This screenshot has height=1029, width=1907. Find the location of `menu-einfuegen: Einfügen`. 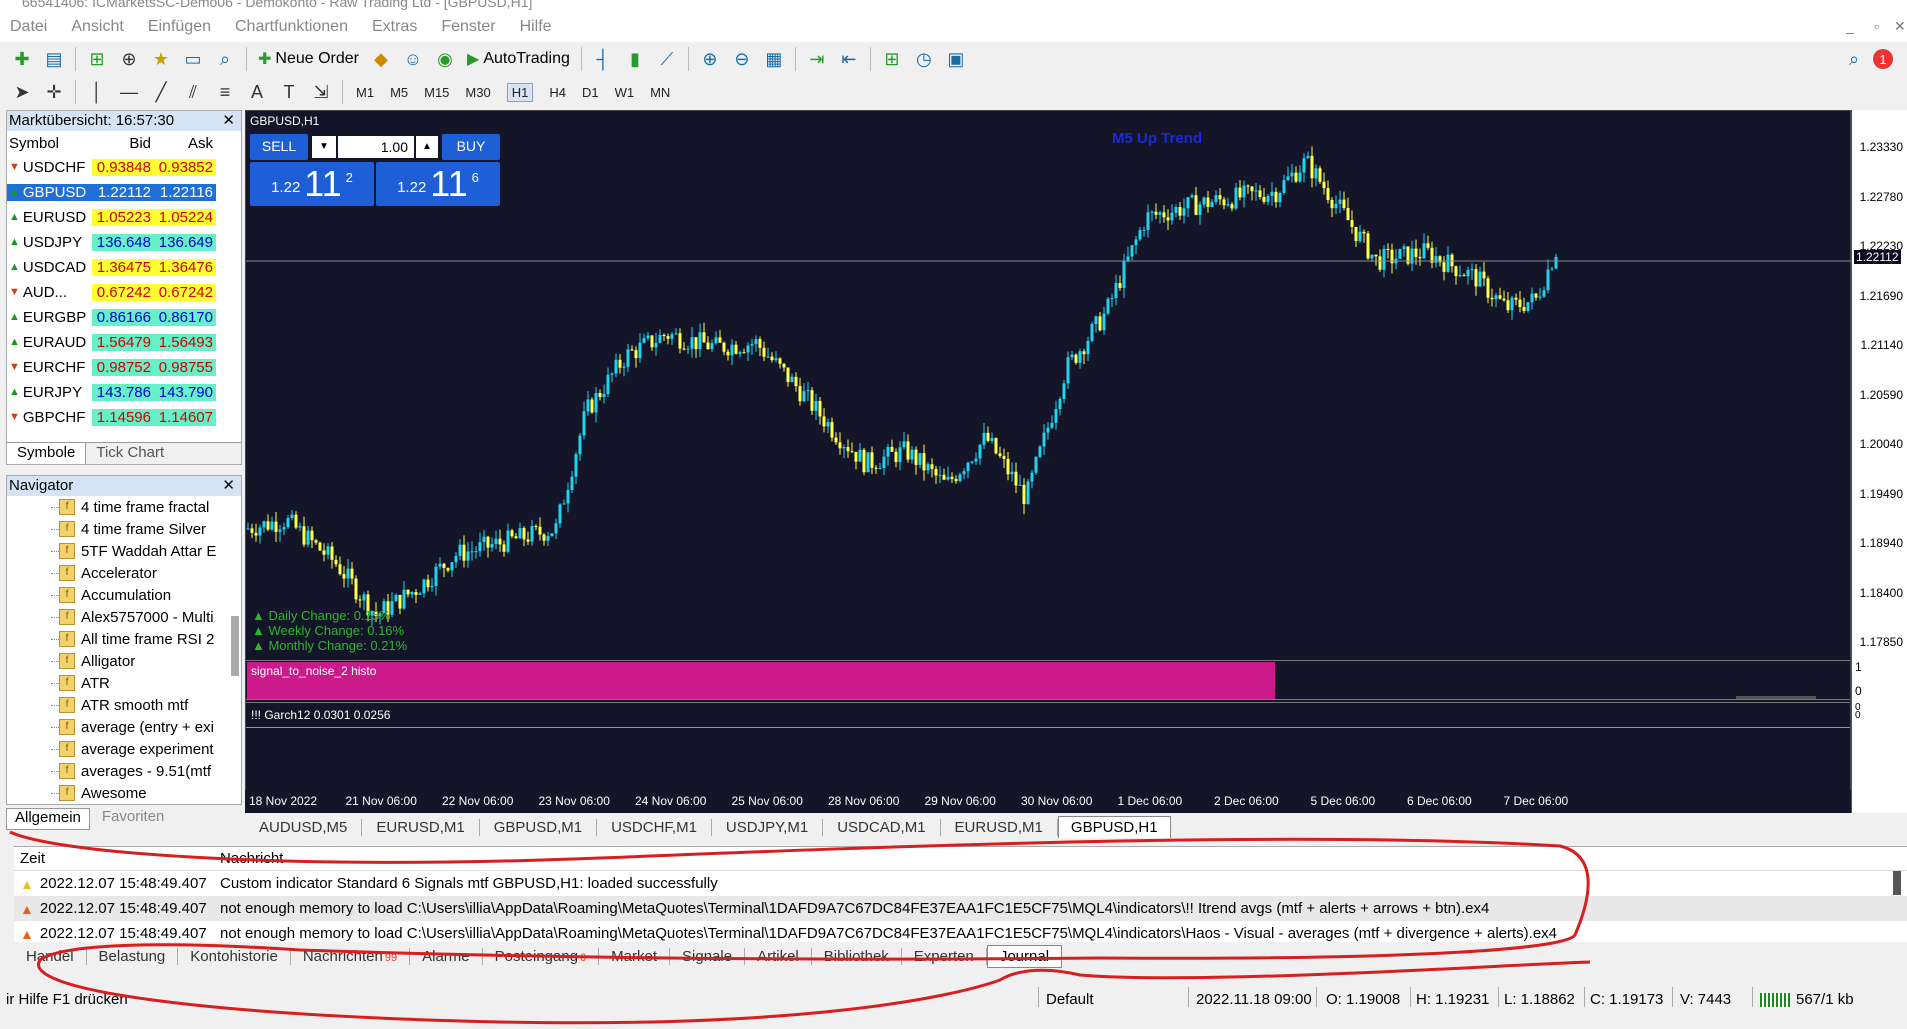

menu-einfuegen: Einfügen is located at coordinates (179, 27).